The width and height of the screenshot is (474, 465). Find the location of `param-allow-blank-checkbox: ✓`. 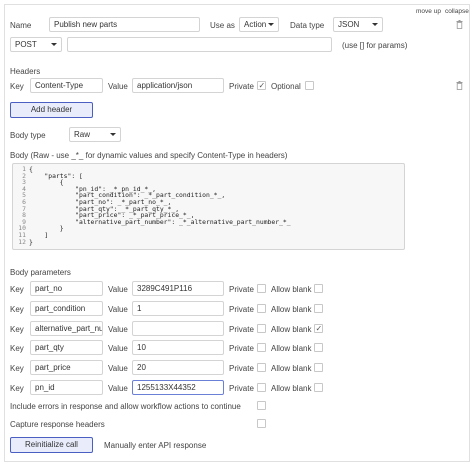

param-allow-blank-checkbox: ✓ is located at coordinates (318, 328).